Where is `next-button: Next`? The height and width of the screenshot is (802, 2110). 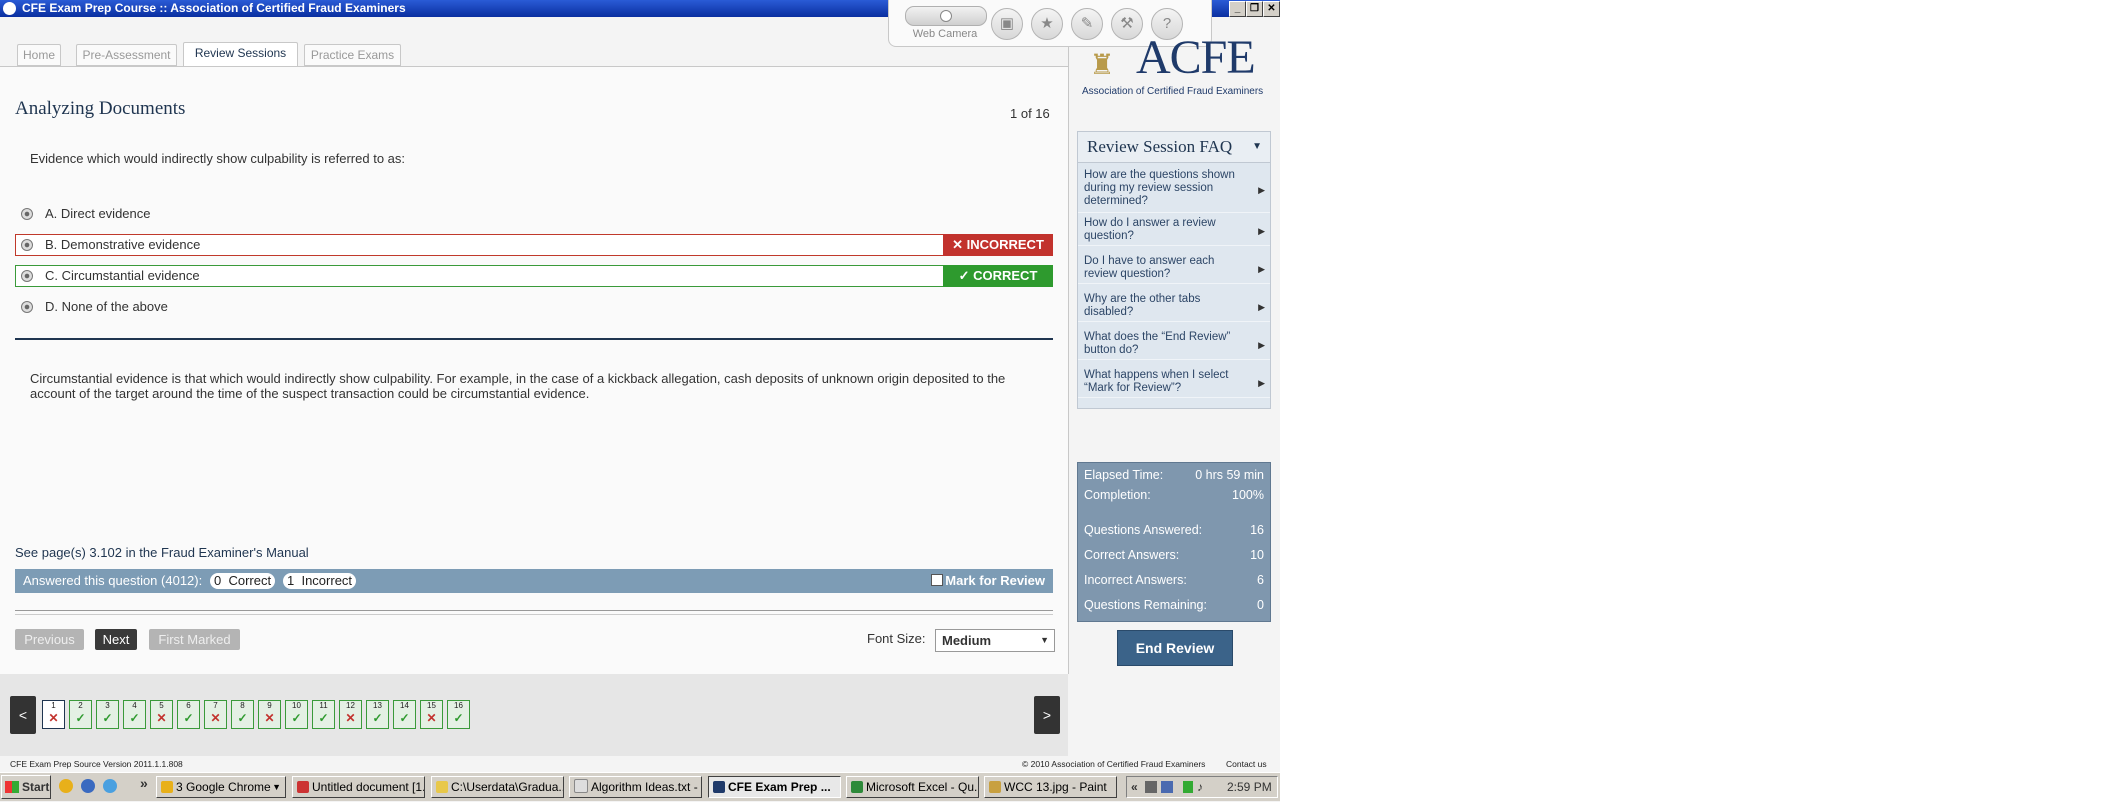
next-button: Next is located at coordinates (116, 639).